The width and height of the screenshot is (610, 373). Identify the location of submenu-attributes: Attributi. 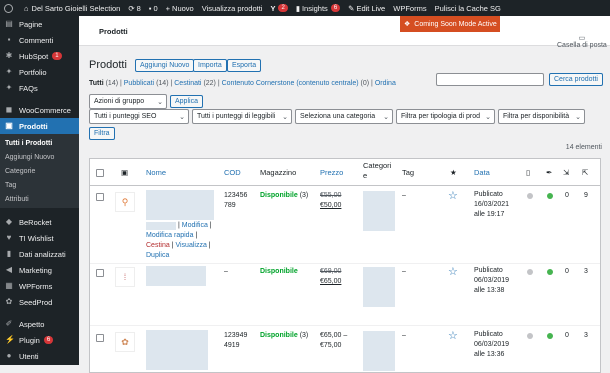
(39, 199).